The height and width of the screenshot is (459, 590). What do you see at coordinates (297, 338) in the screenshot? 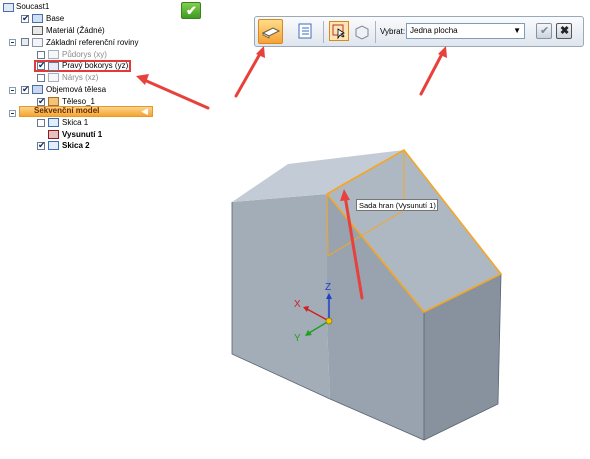
I see `axis-y-label: Y` at bounding box center [297, 338].